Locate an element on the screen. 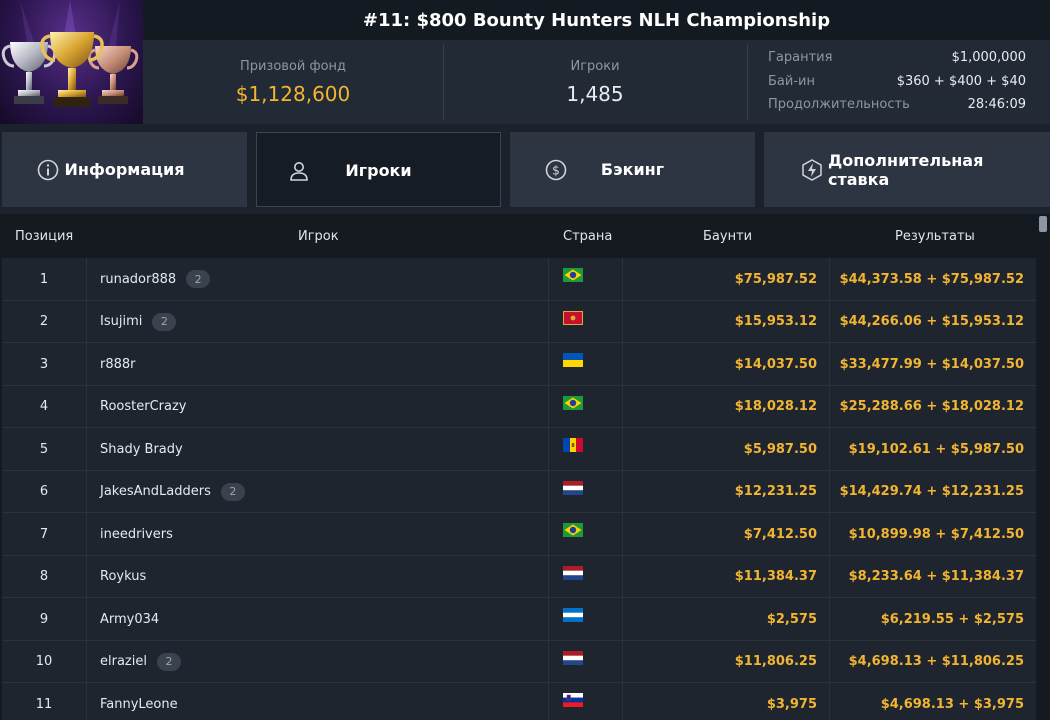 This screenshot has height=720, width=1050. tab-information: Информация is located at coordinates (124, 169).